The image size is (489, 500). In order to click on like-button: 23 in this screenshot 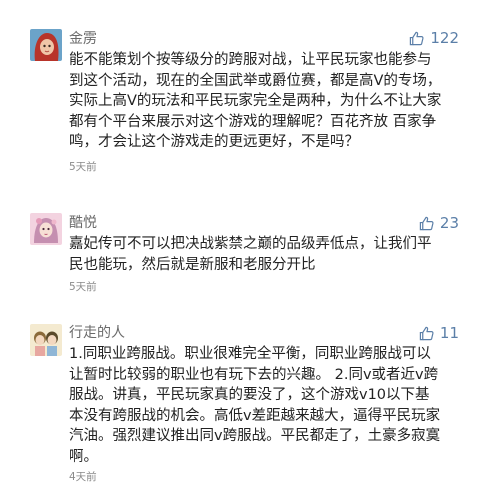, I will do `click(439, 223)`.